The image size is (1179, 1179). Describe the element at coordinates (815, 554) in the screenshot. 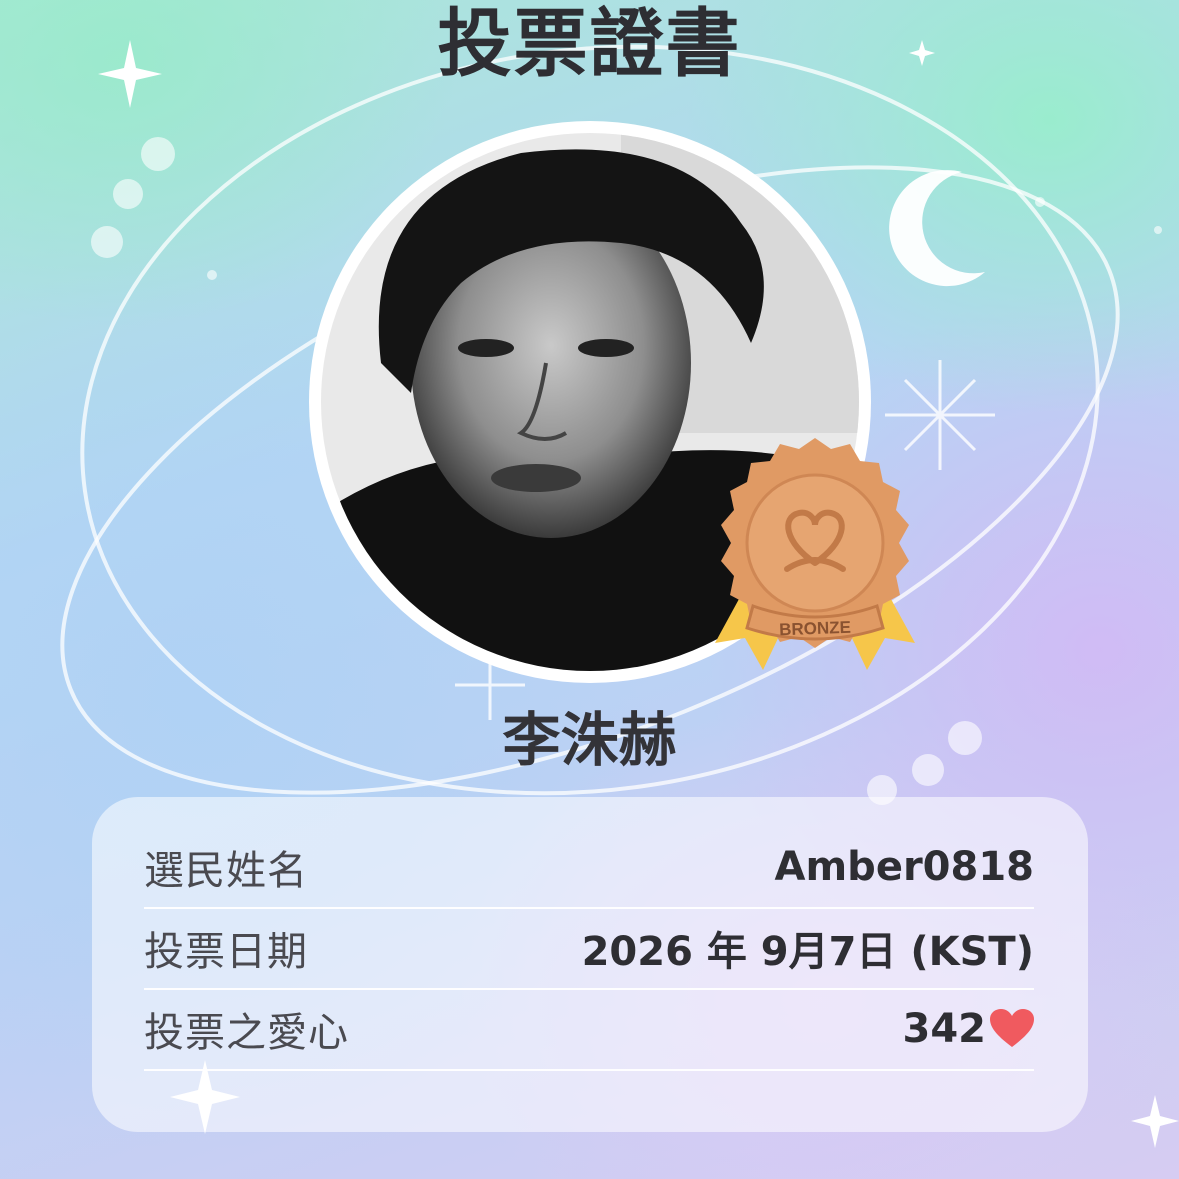

I see `bronze-badge: BRONZE` at that location.